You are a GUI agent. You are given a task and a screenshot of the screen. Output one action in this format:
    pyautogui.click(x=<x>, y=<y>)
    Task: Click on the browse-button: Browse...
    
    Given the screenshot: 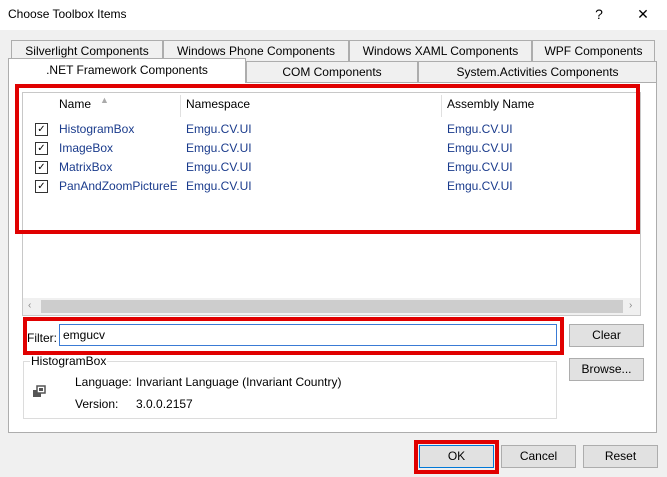 What is the action you would take?
    pyautogui.click(x=606, y=369)
    